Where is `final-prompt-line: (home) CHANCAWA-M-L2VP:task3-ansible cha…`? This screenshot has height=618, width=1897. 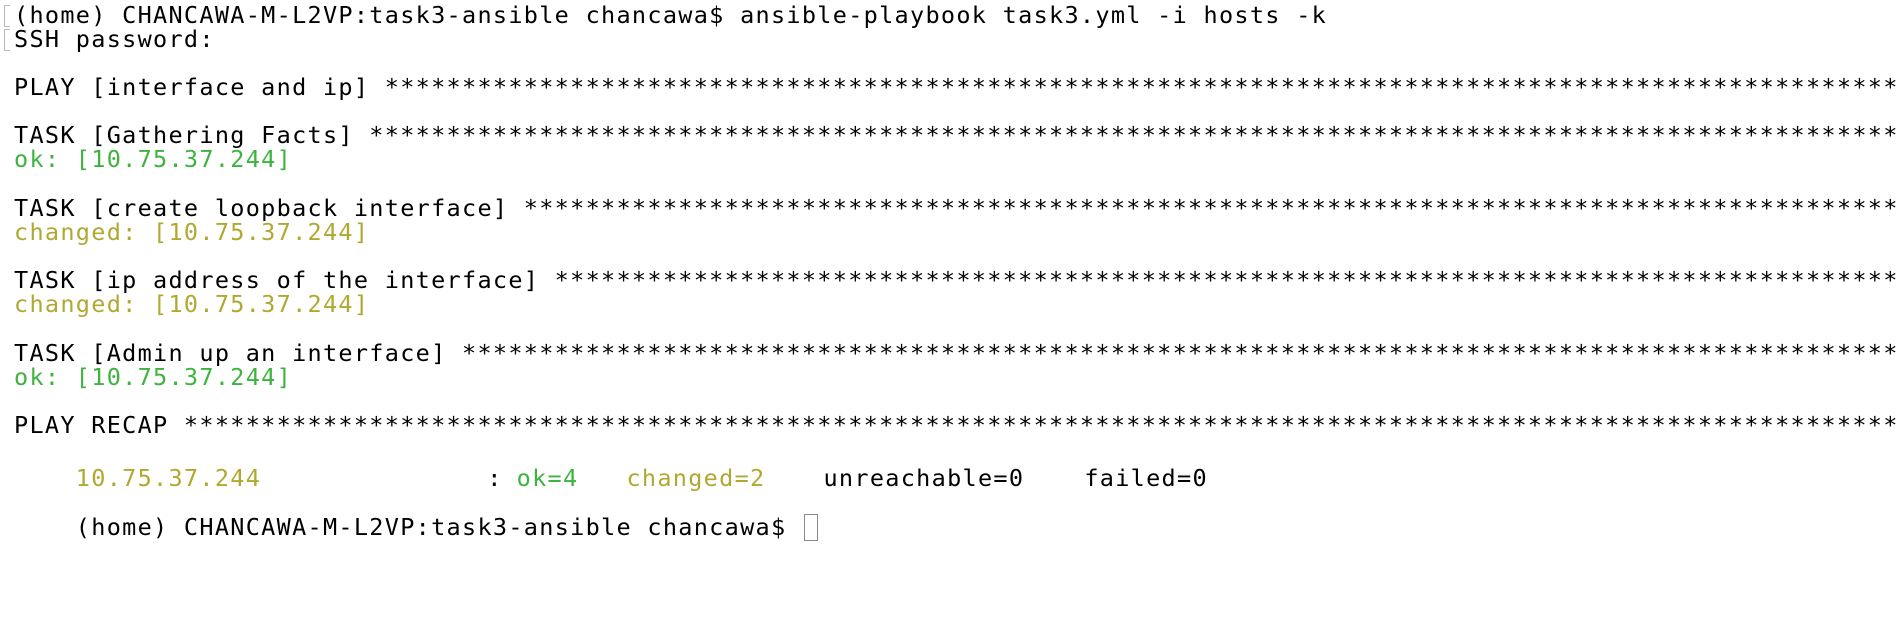
final-prompt-line: (home) CHANCAWA-M-L2VP:task3-ansible cha… is located at coordinates (416, 512).